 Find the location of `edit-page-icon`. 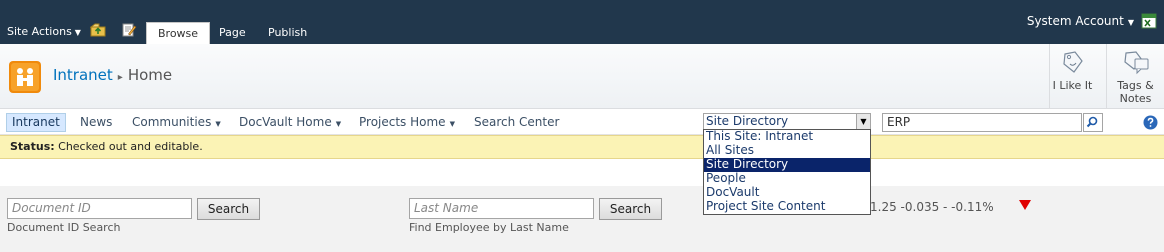

edit-page-icon is located at coordinates (129, 30).